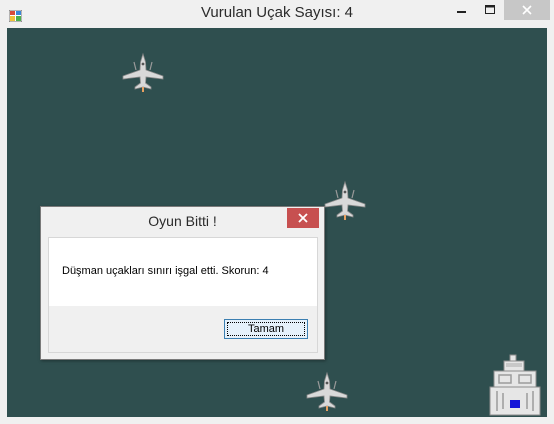  I want to click on maximize-icon, so click(489, 9).